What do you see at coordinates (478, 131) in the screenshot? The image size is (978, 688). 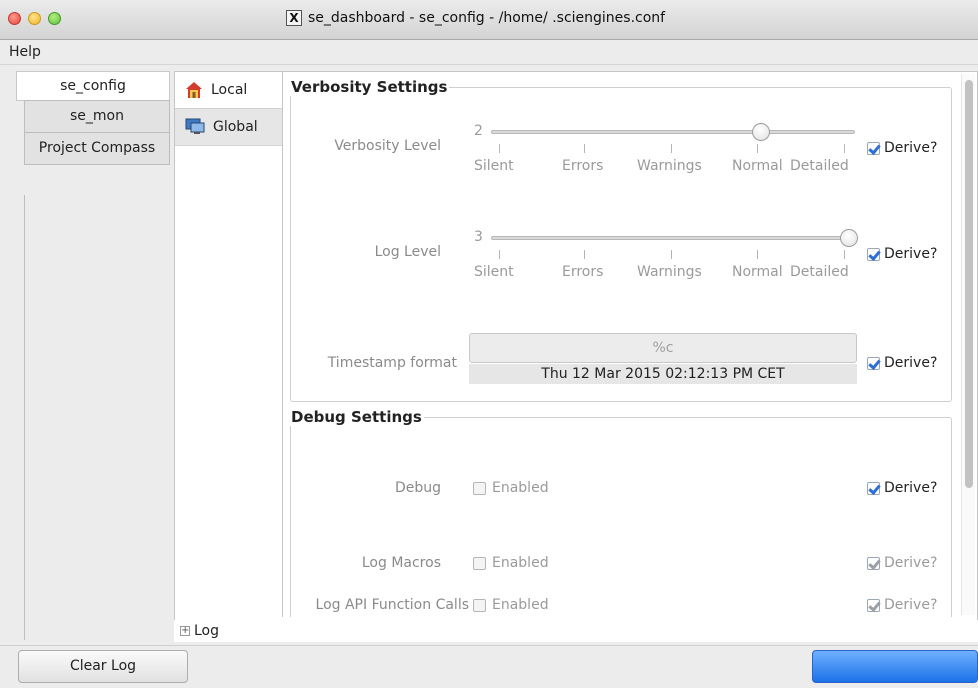 I see `verbosity-level-value: 2` at bounding box center [478, 131].